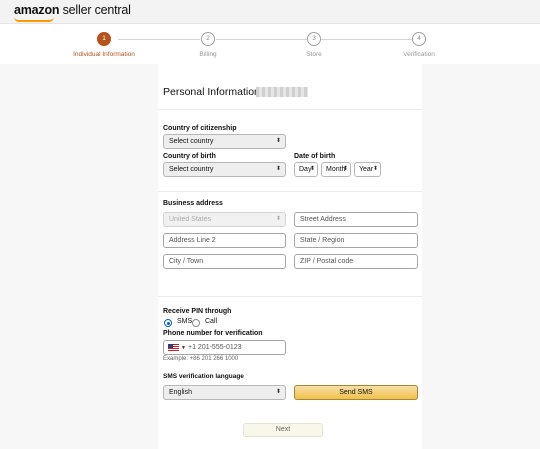 The height and width of the screenshot is (449, 540). What do you see at coordinates (191, 141) in the screenshot?
I see `citizenship-value: Select country` at bounding box center [191, 141].